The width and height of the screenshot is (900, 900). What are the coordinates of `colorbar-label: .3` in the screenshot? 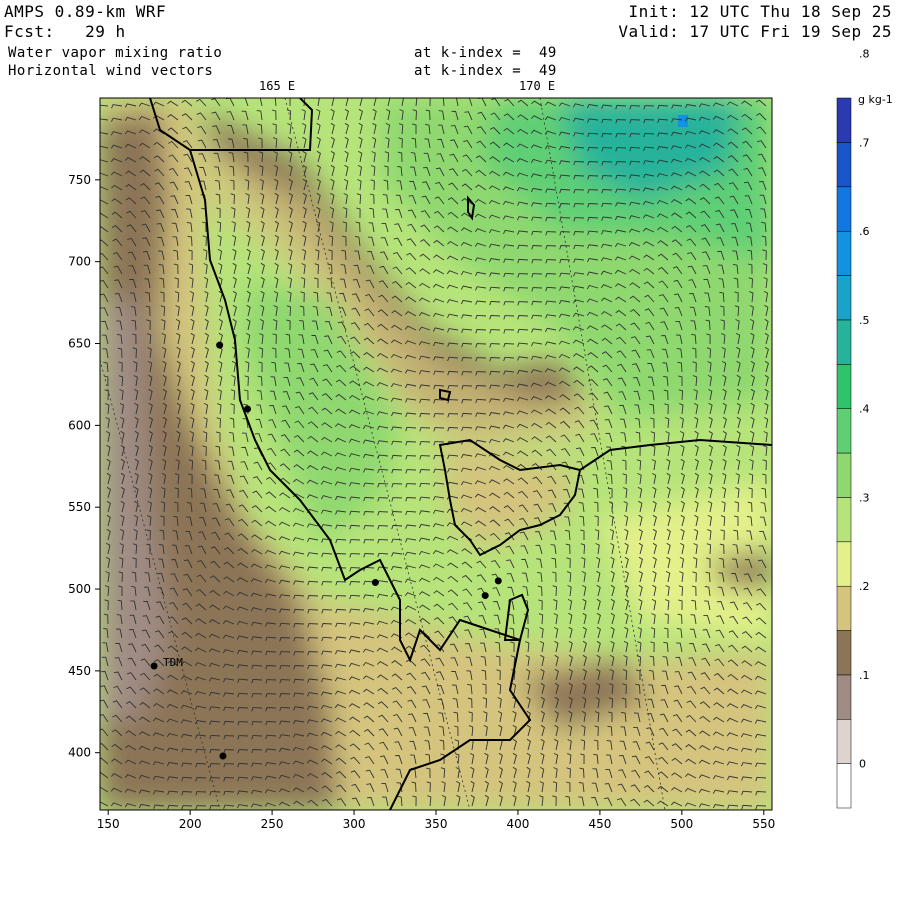 It's located at (864, 497).